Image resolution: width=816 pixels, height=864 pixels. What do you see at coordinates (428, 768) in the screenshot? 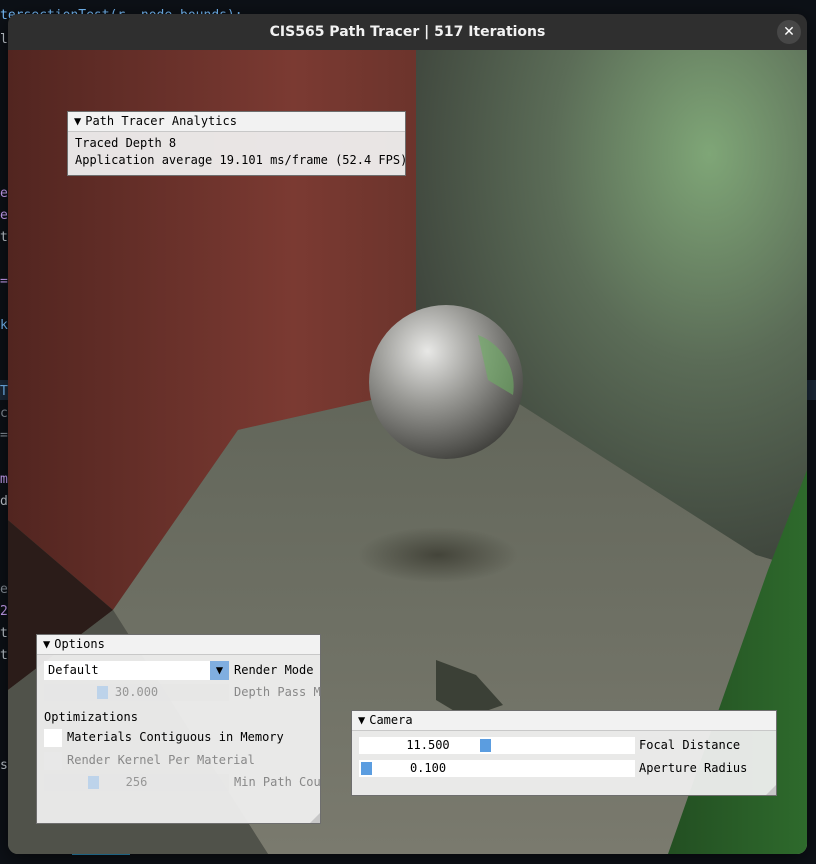
I see `aperture-radius-value: 0.100` at bounding box center [428, 768].